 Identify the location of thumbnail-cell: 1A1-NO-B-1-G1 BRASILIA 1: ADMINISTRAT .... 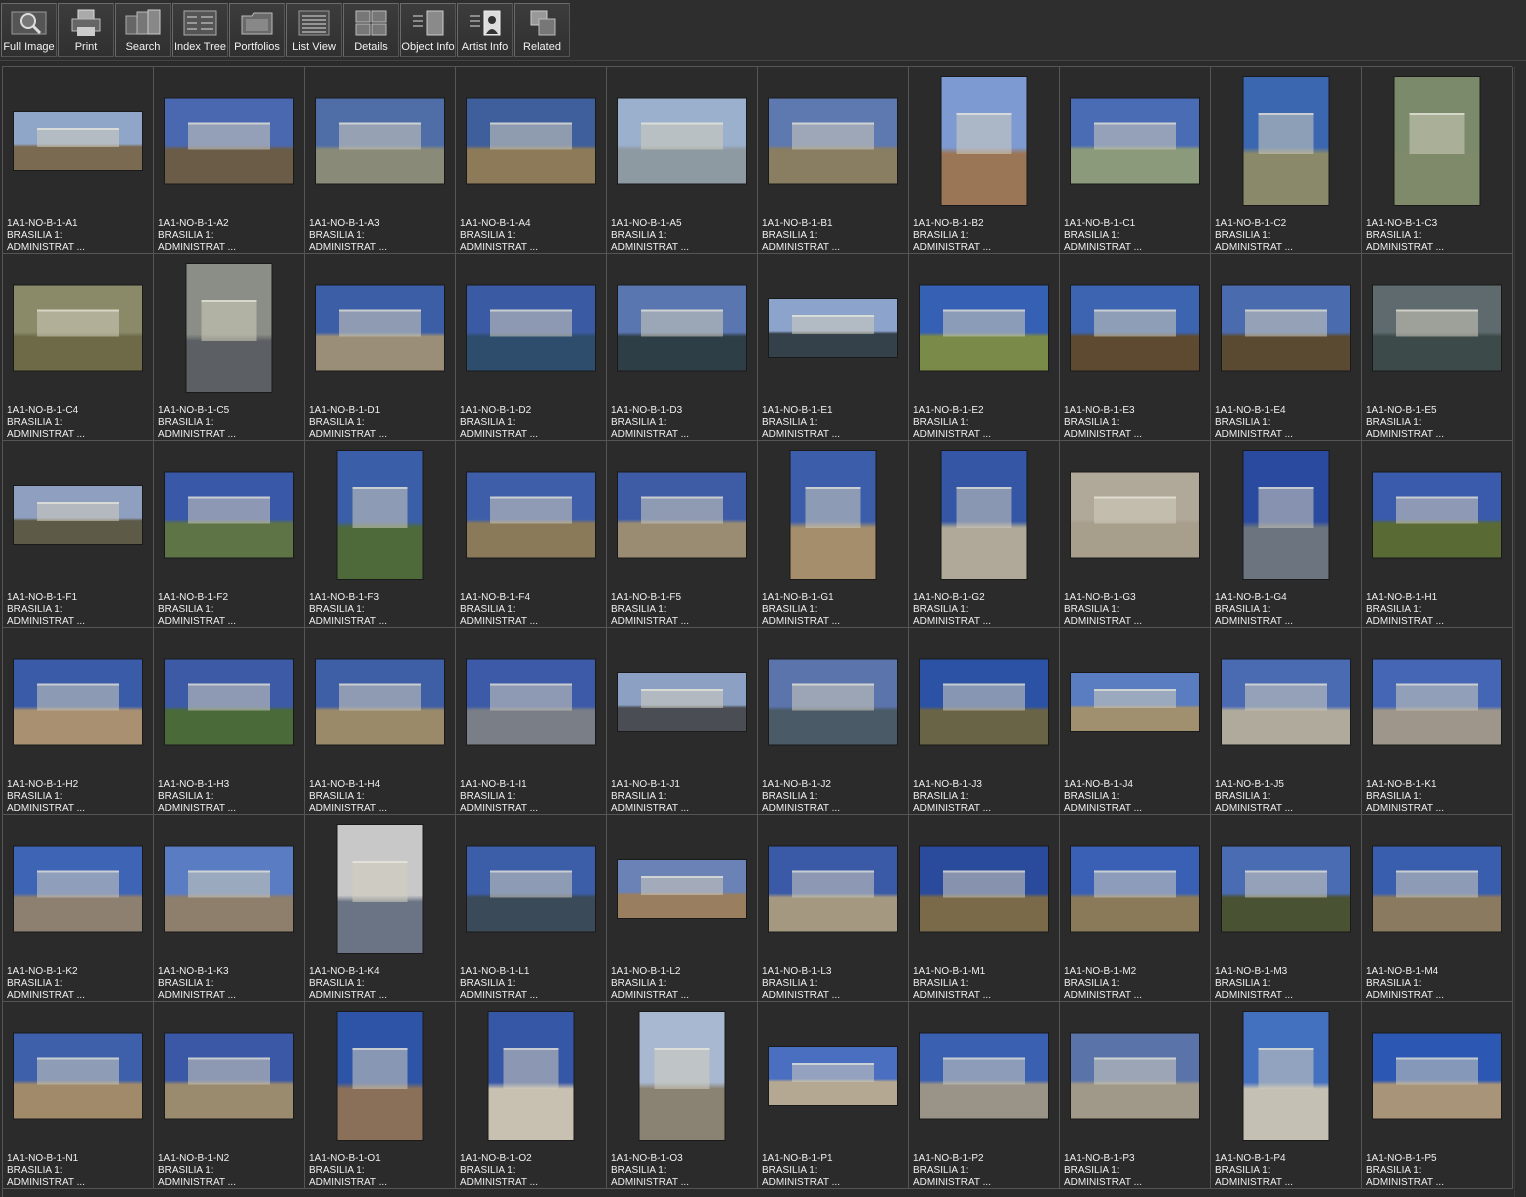
(833, 534).